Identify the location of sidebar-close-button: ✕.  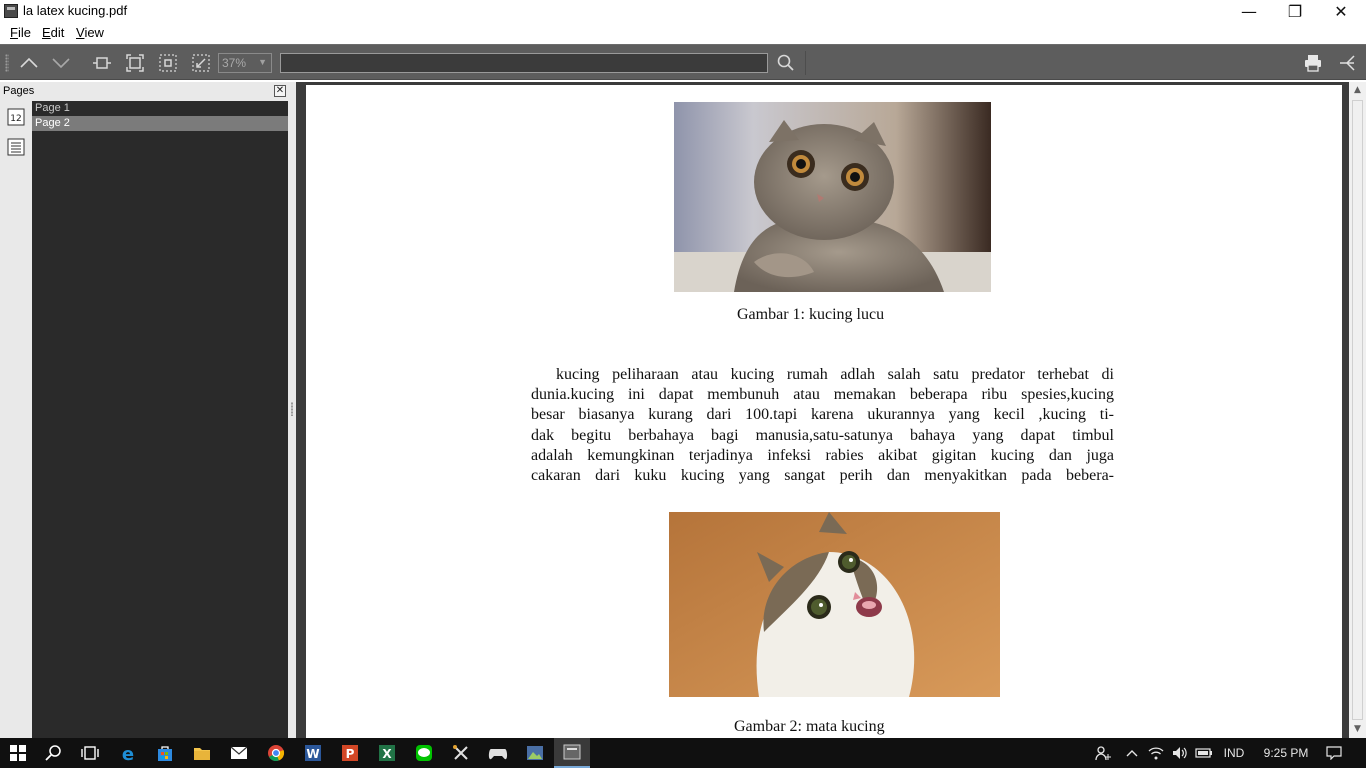
(280, 91).